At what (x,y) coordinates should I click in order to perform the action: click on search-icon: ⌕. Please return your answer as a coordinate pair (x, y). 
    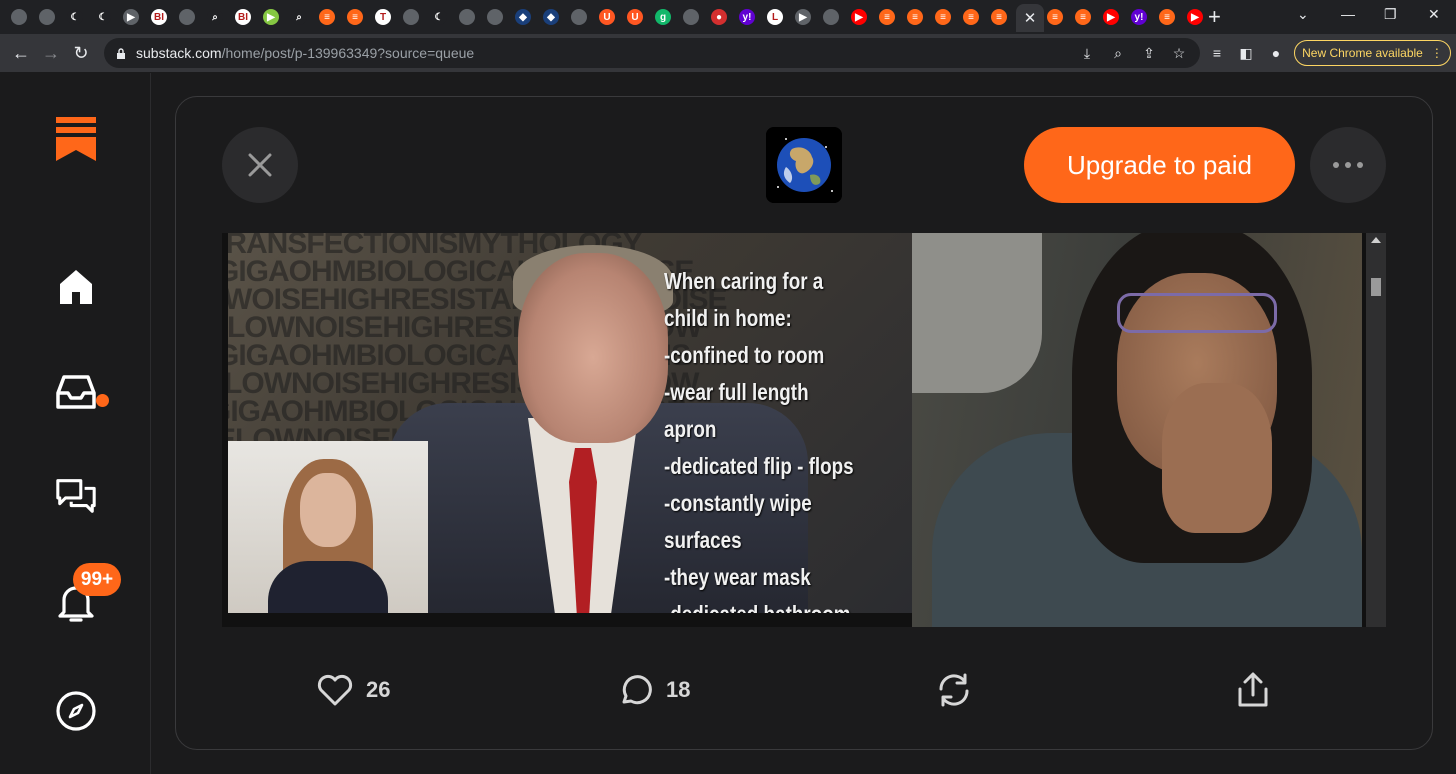
    Looking at the image, I should click on (215, 17).